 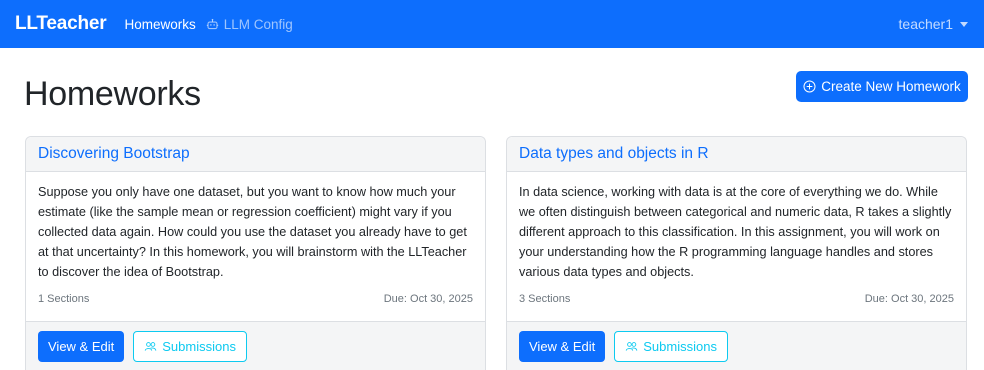 I want to click on sections-count: 3 Sections, so click(x=545, y=299).